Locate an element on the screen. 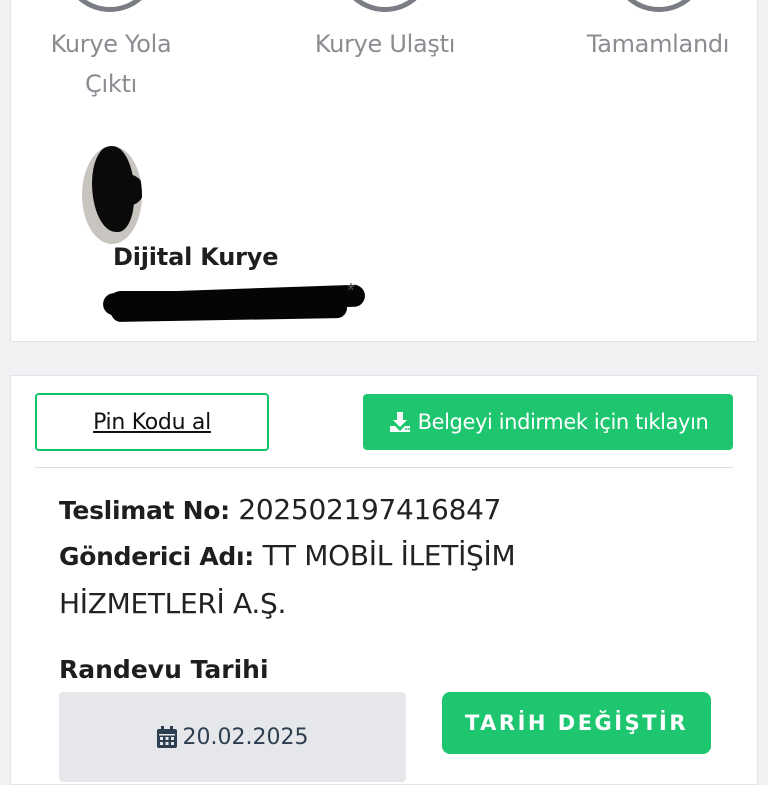 This screenshot has height=785, width=768. appointment-date-value: 20.02.2025 is located at coordinates (245, 737).